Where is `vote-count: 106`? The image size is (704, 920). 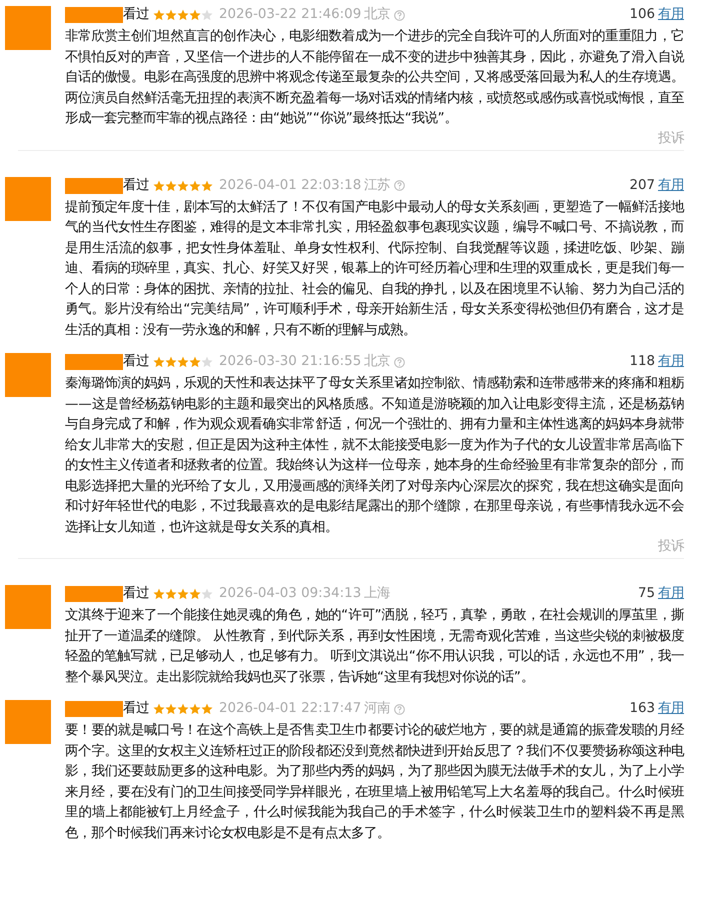 vote-count: 106 is located at coordinates (642, 15).